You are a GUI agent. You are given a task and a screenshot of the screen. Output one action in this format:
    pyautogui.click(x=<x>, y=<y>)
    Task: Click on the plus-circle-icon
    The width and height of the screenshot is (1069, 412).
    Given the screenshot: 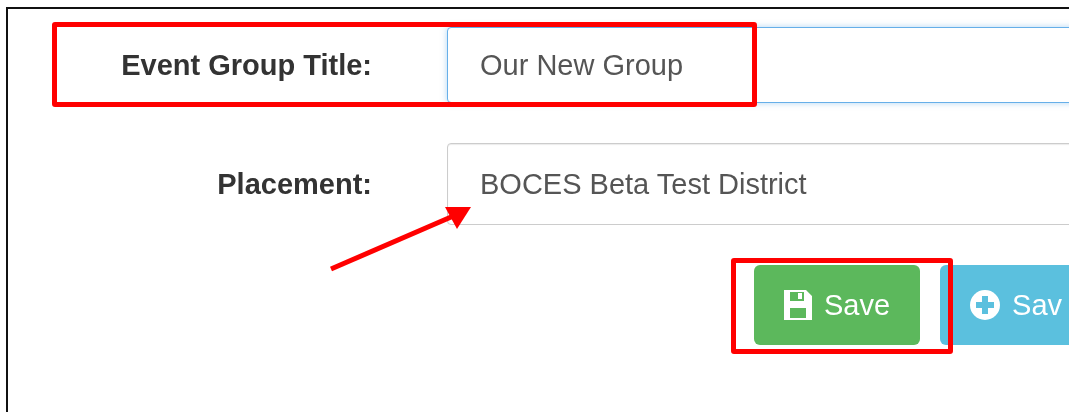 What is the action you would take?
    pyautogui.click(x=985, y=305)
    